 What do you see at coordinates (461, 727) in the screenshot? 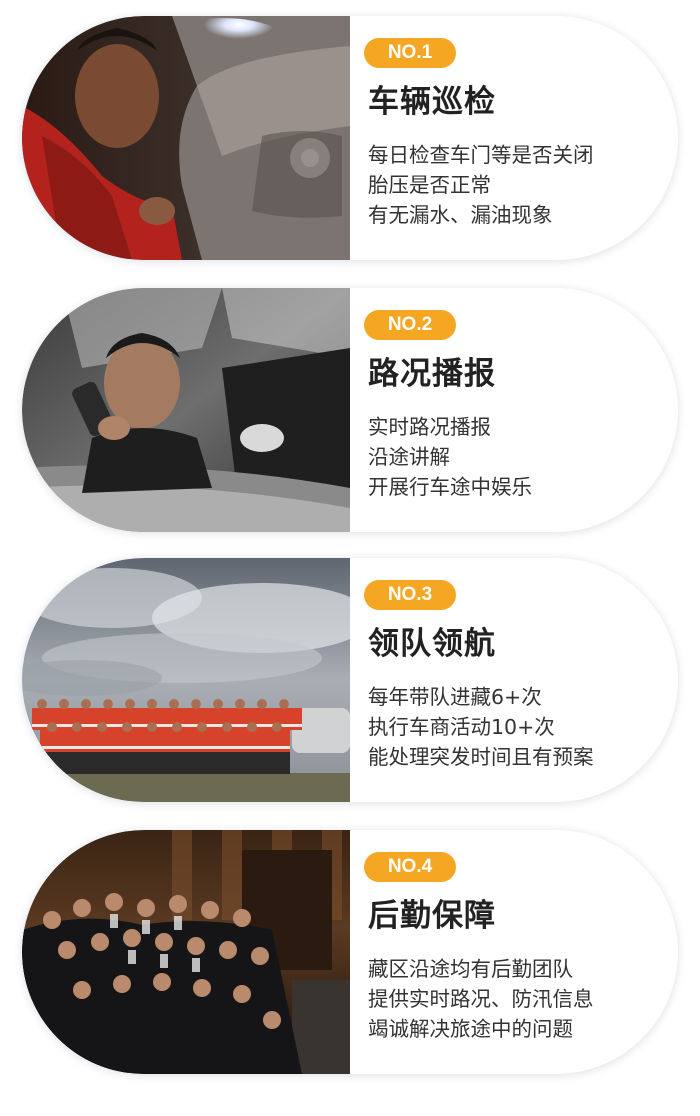
I see `description-line: 执行车商活动10+次` at bounding box center [461, 727].